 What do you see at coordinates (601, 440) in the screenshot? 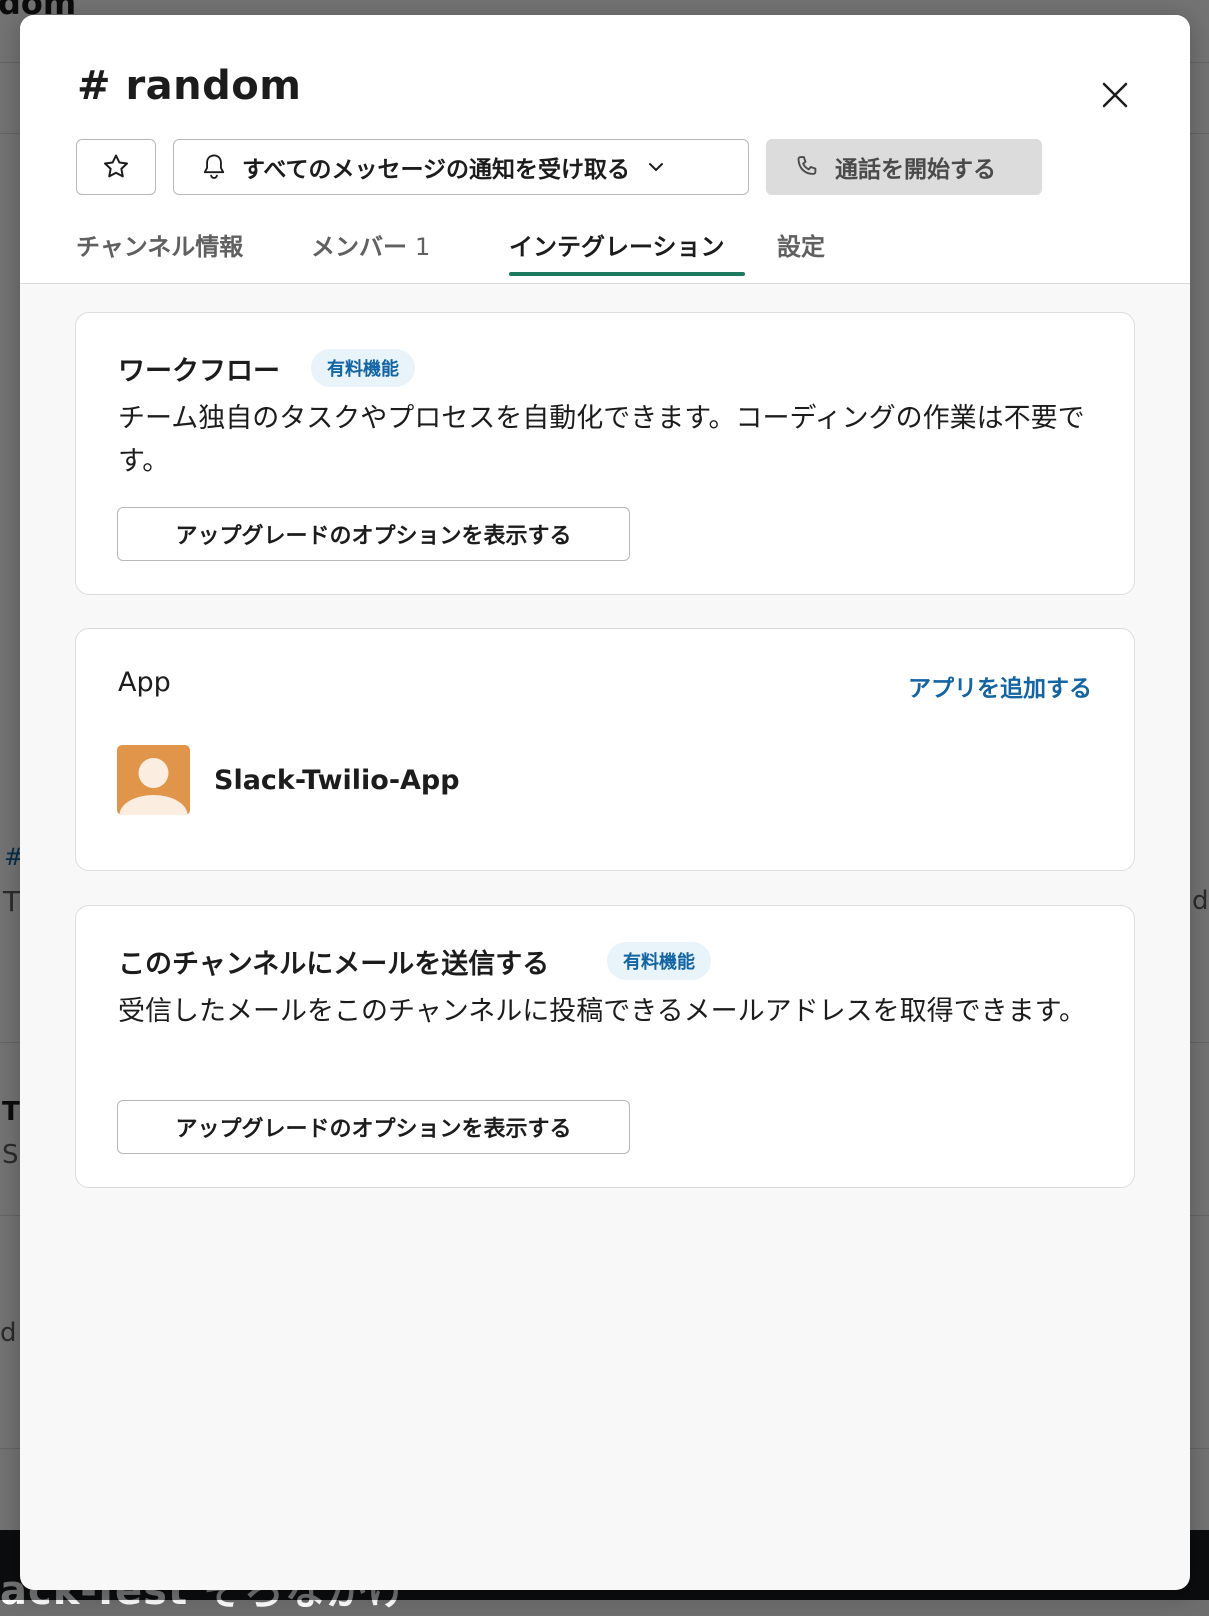
I see `workflow-description: チーム独自のタスクやプロセスを自動化できます。コーディングの作業は不要です。` at bounding box center [601, 440].